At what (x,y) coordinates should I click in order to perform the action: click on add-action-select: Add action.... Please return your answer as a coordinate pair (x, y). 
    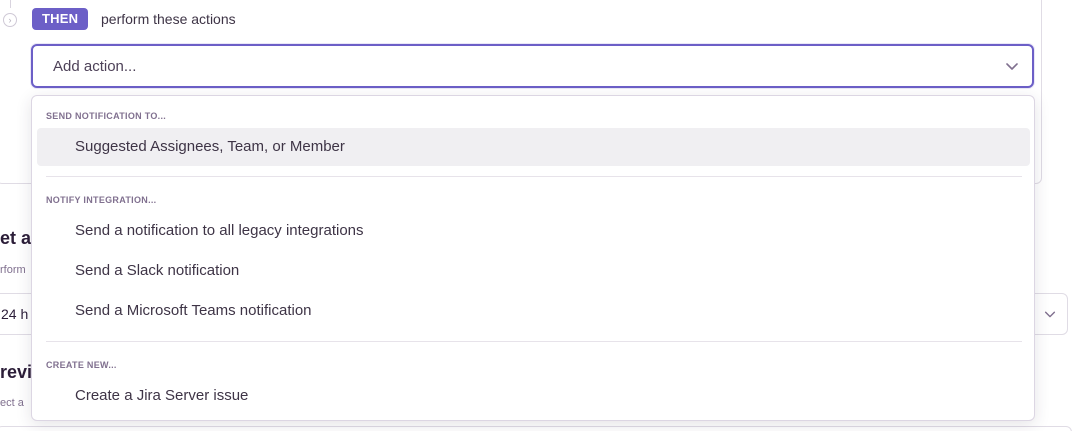
    Looking at the image, I should click on (532, 66).